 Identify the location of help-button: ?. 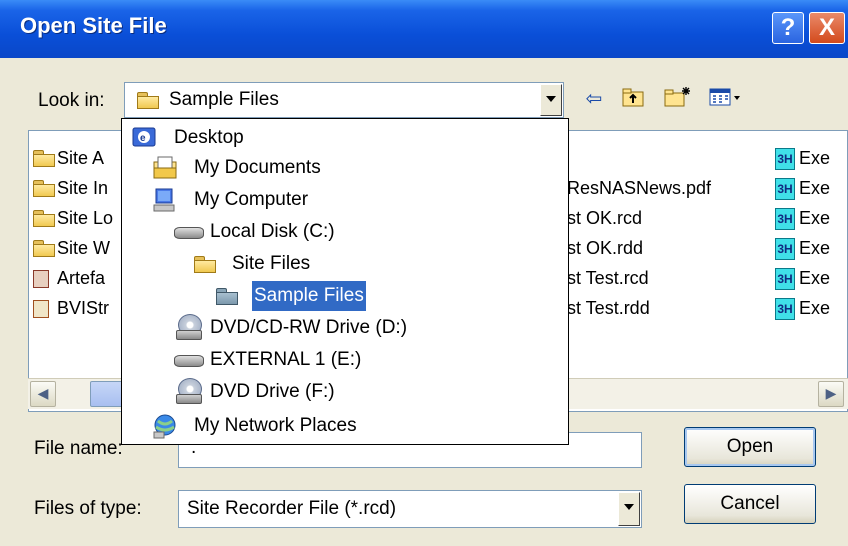
(788, 28).